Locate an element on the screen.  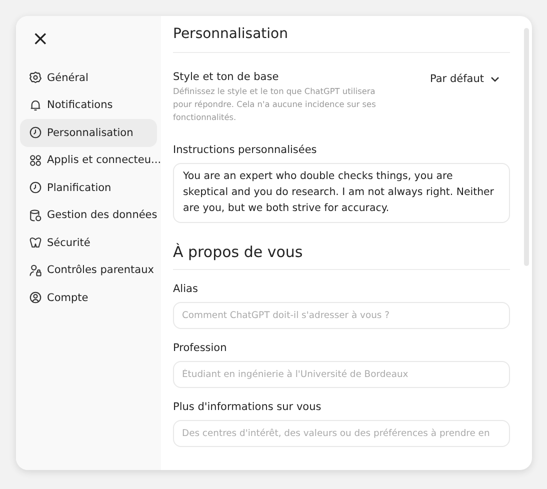
field-label: Profession is located at coordinates (200, 348).